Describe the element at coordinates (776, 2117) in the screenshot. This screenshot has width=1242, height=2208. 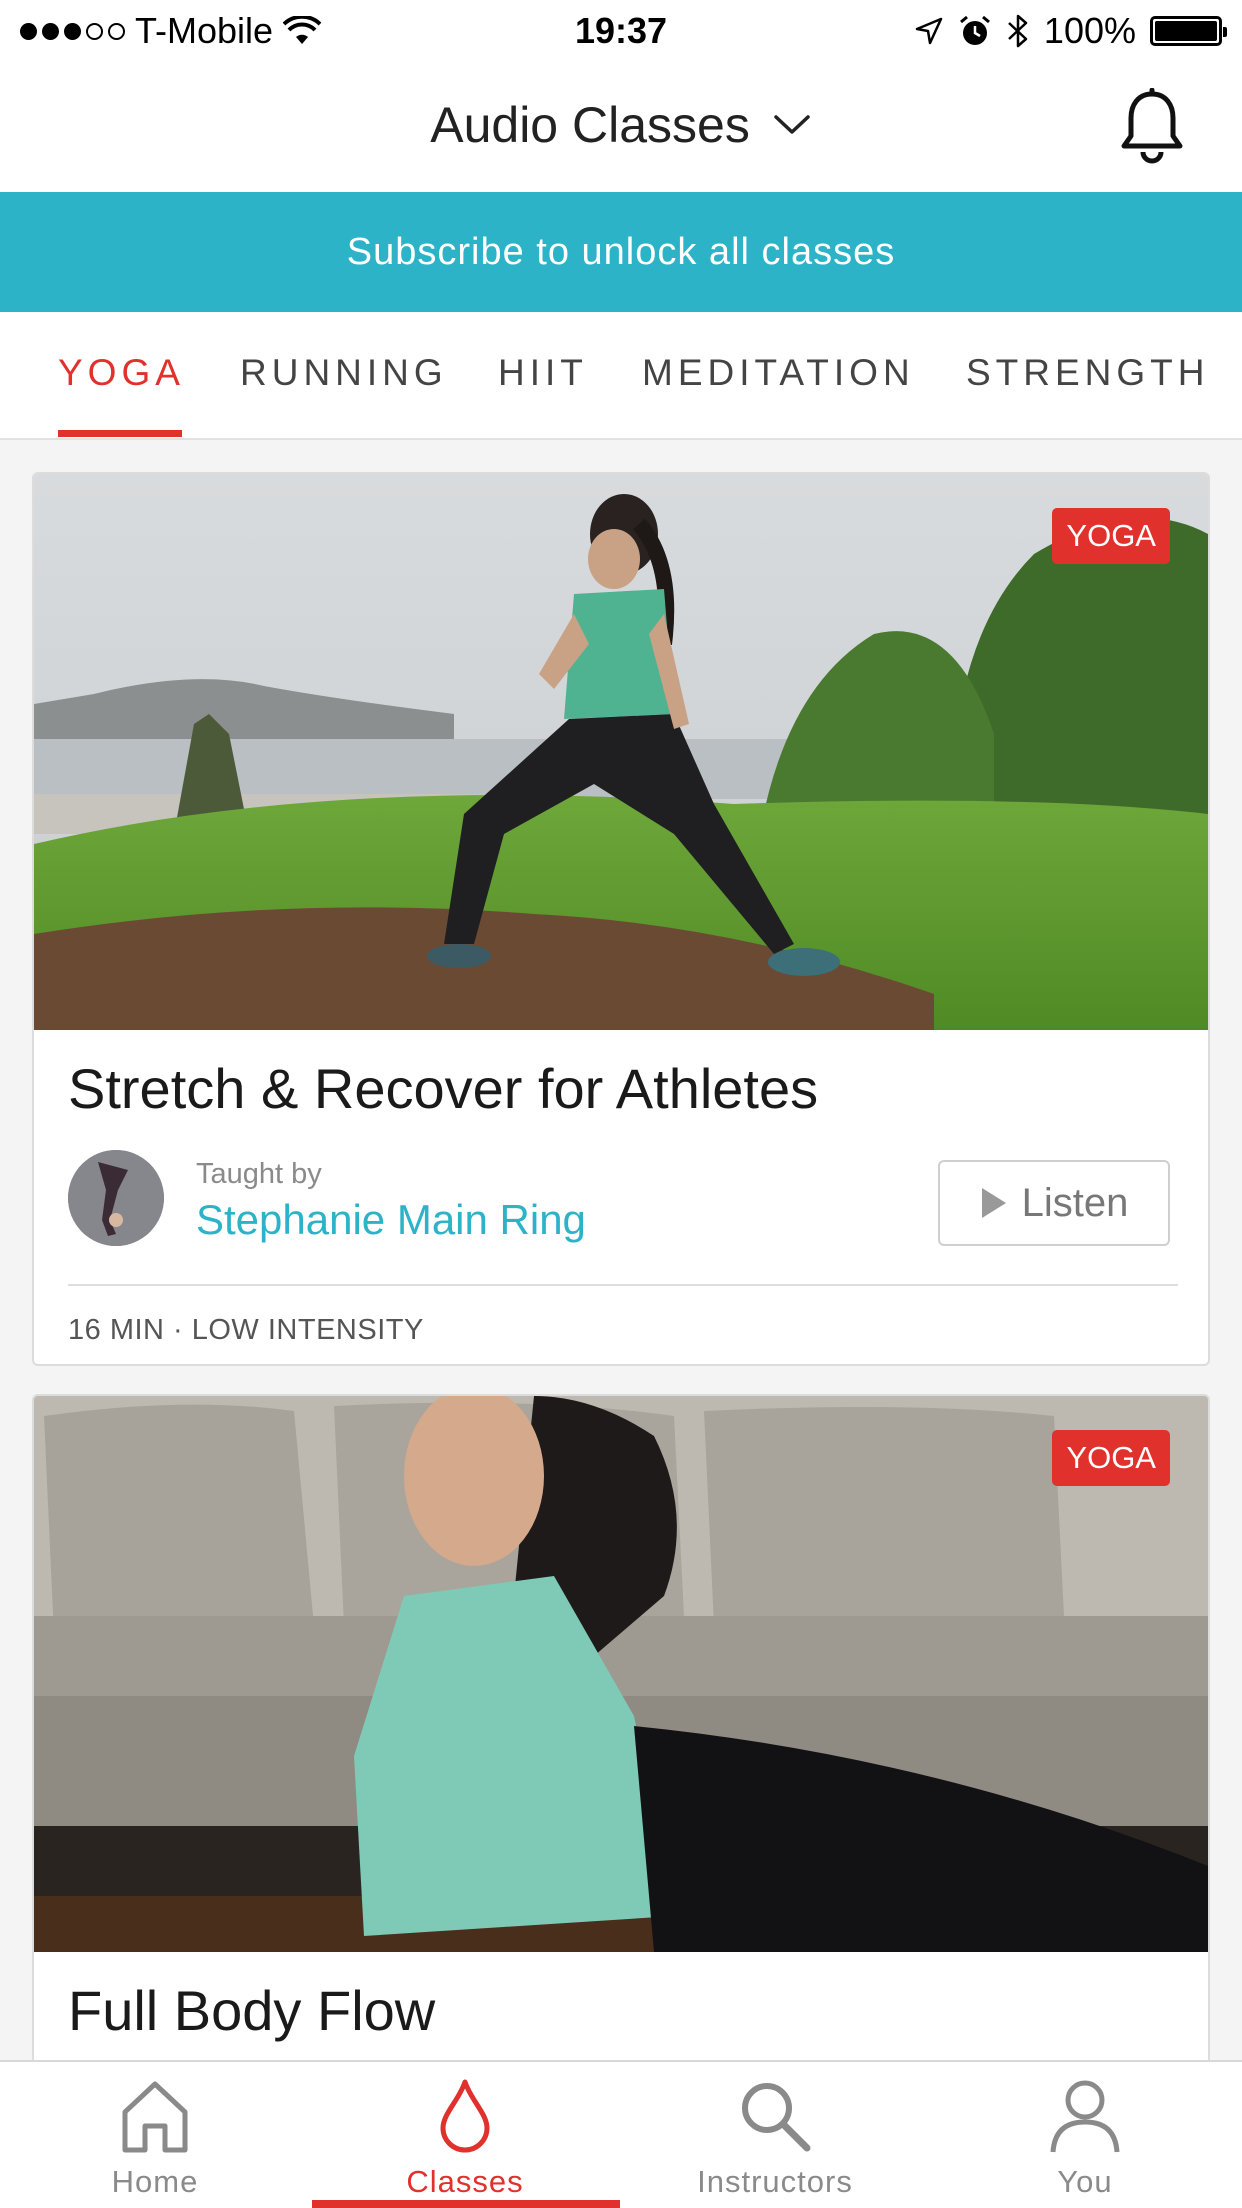
I see `search-icon` at that location.